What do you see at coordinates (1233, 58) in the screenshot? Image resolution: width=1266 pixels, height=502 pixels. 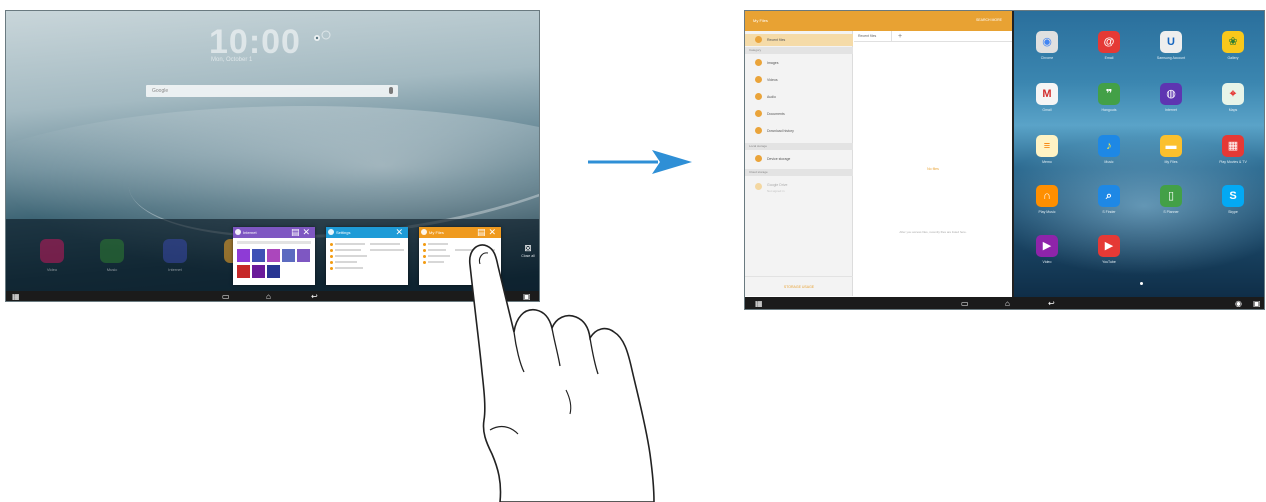 I see `app-label: Gallery` at bounding box center [1233, 58].